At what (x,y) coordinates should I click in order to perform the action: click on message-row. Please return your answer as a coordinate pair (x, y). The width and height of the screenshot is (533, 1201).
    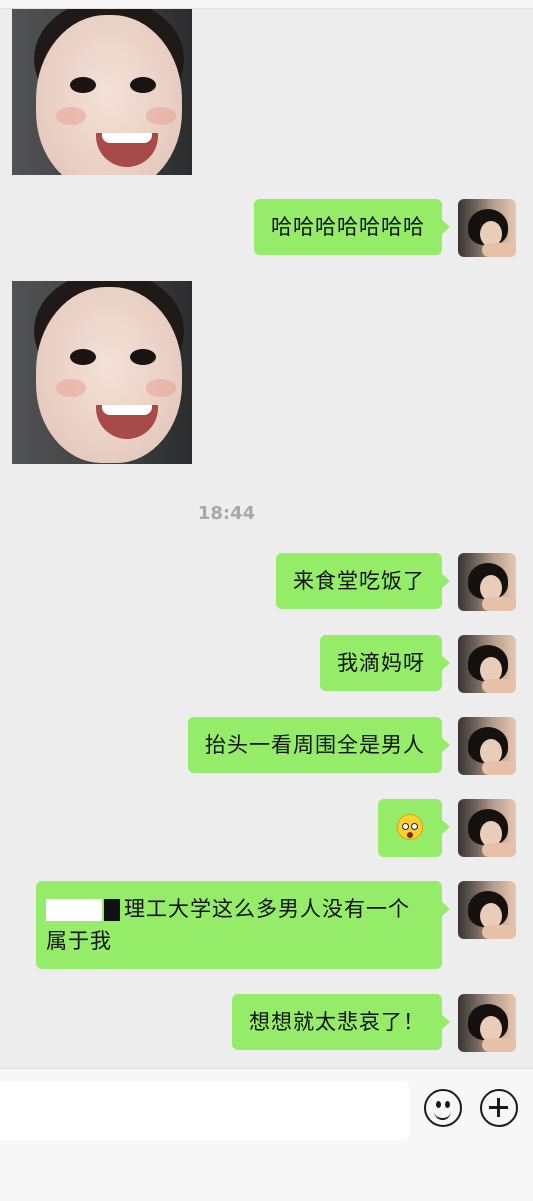
    Looking at the image, I should click on (447, 828).